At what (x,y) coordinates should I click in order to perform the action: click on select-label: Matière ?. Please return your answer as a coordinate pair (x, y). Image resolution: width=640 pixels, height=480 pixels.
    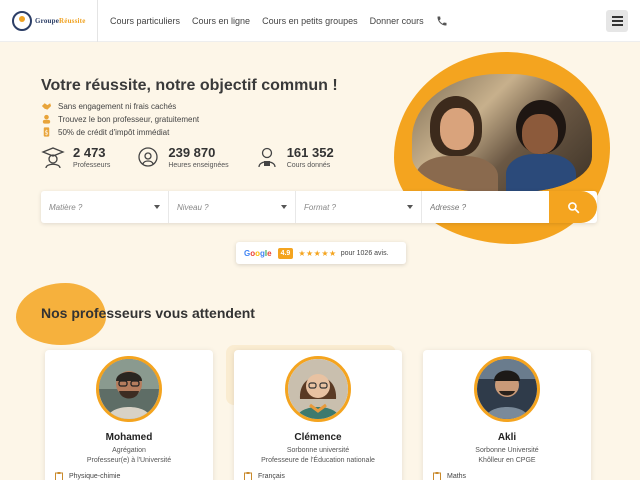
    Looking at the image, I should click on (66, 207).